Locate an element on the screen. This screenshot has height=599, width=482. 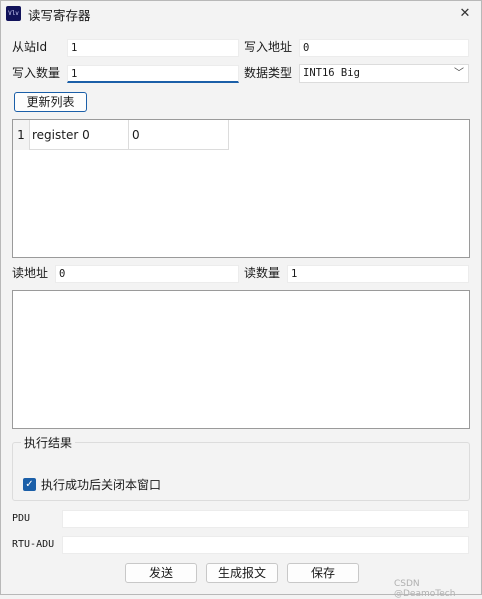
write-address-label: 写入地址 is located at coordinates (268, 47).